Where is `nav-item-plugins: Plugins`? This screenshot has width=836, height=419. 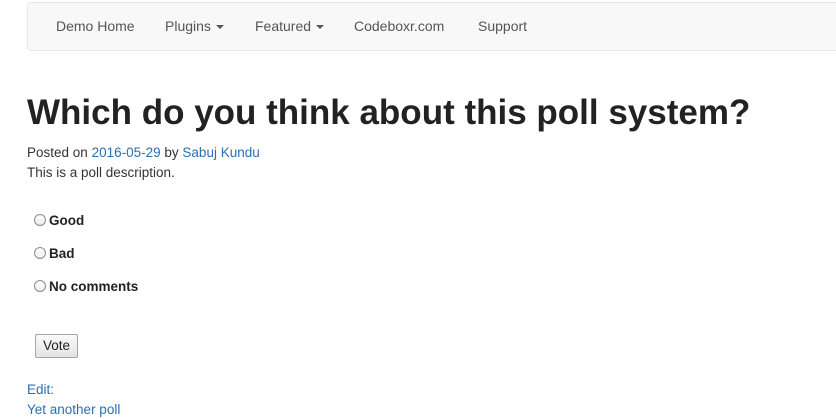
nav-item-plugins: Plugins is located at coordinates (194, 26).